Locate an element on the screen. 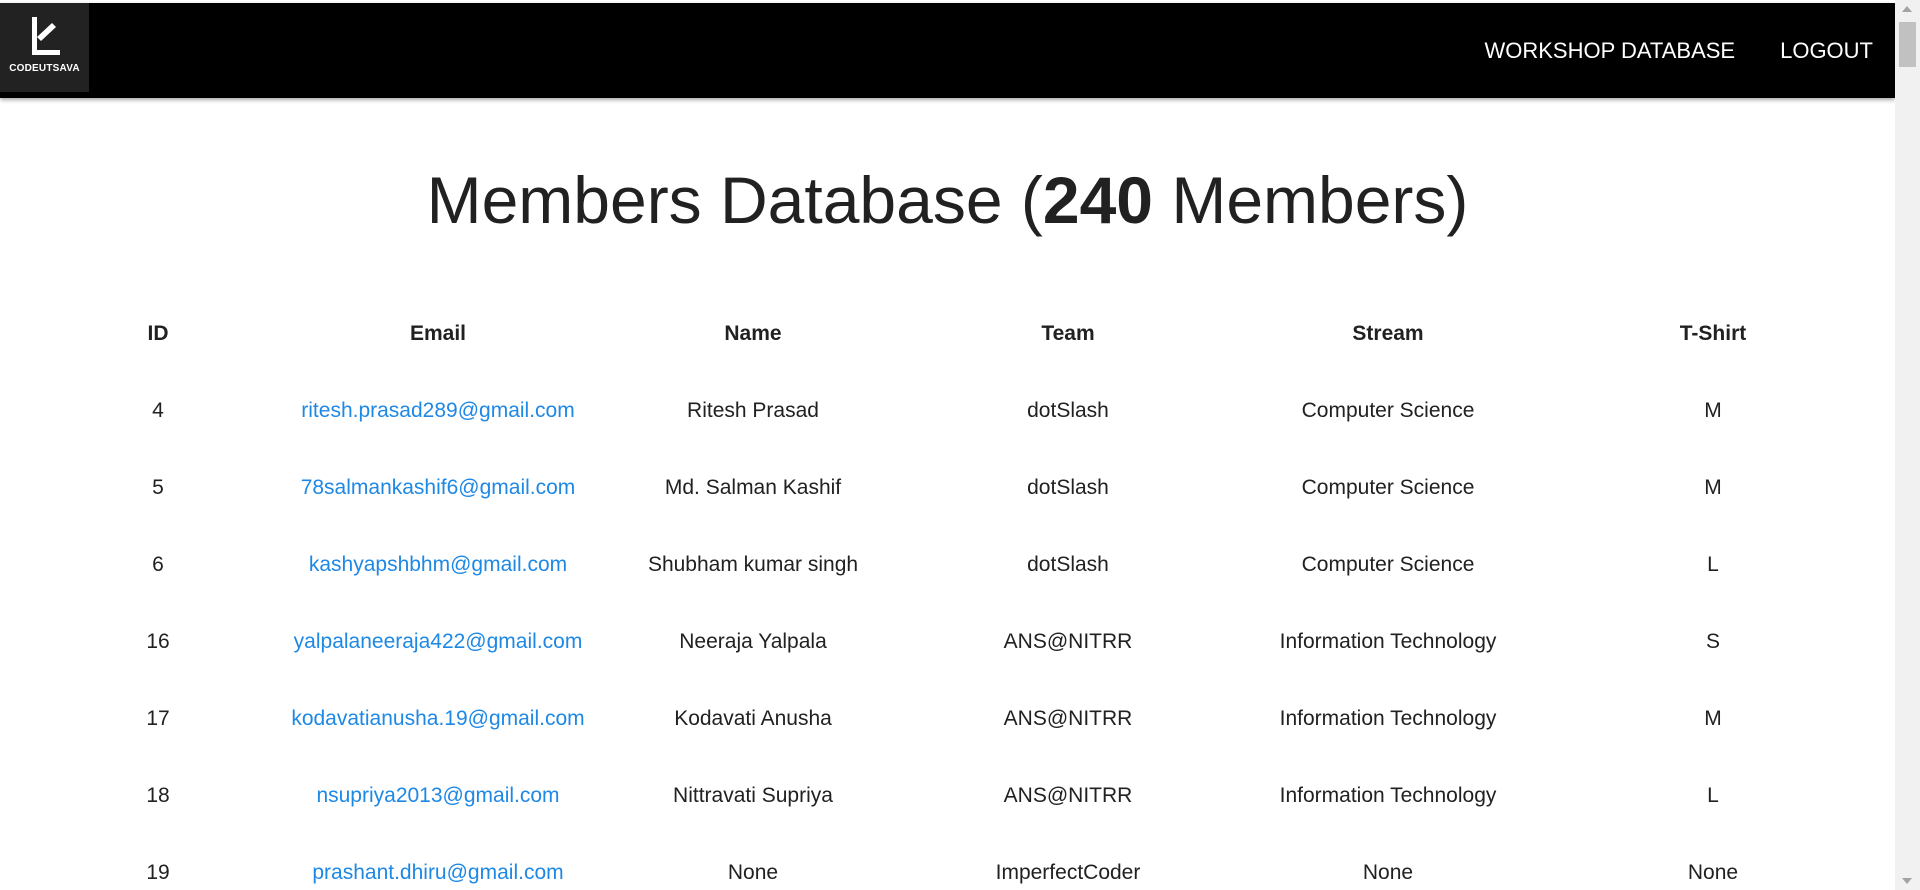  cell-name: Ritesh Prasad is located at coordinates (753, 410).